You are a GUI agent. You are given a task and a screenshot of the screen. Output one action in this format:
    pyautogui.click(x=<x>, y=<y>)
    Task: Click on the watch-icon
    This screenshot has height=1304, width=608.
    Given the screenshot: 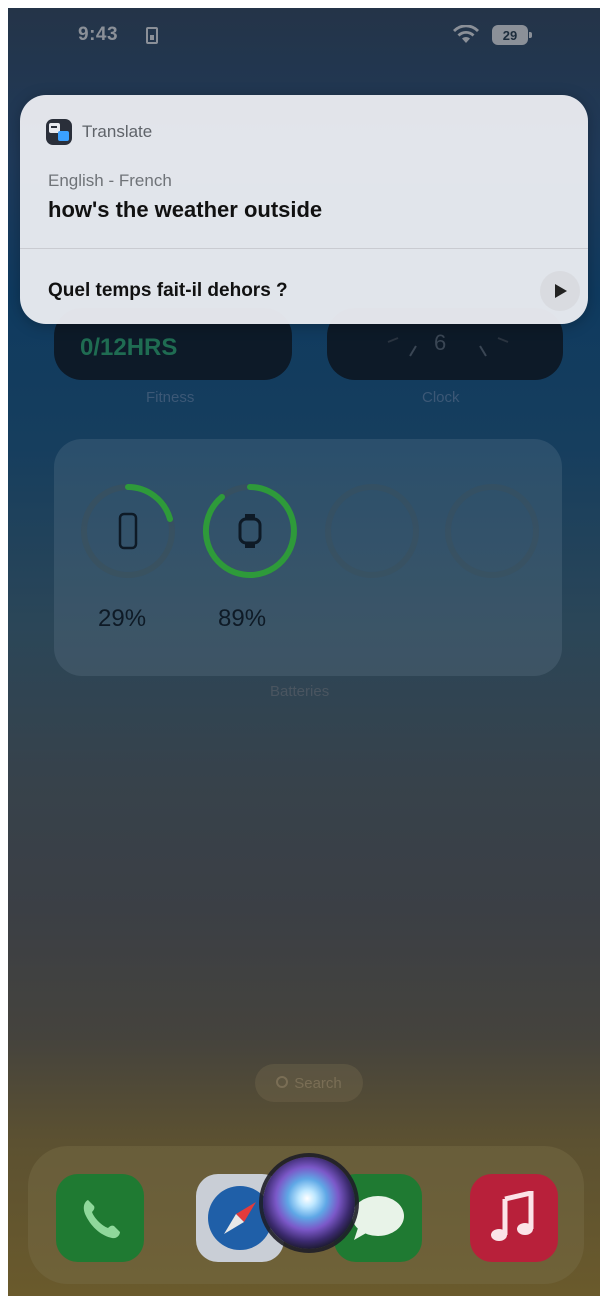 What is the action you would take?
    pyautogui.click(x=250, y=531)
    